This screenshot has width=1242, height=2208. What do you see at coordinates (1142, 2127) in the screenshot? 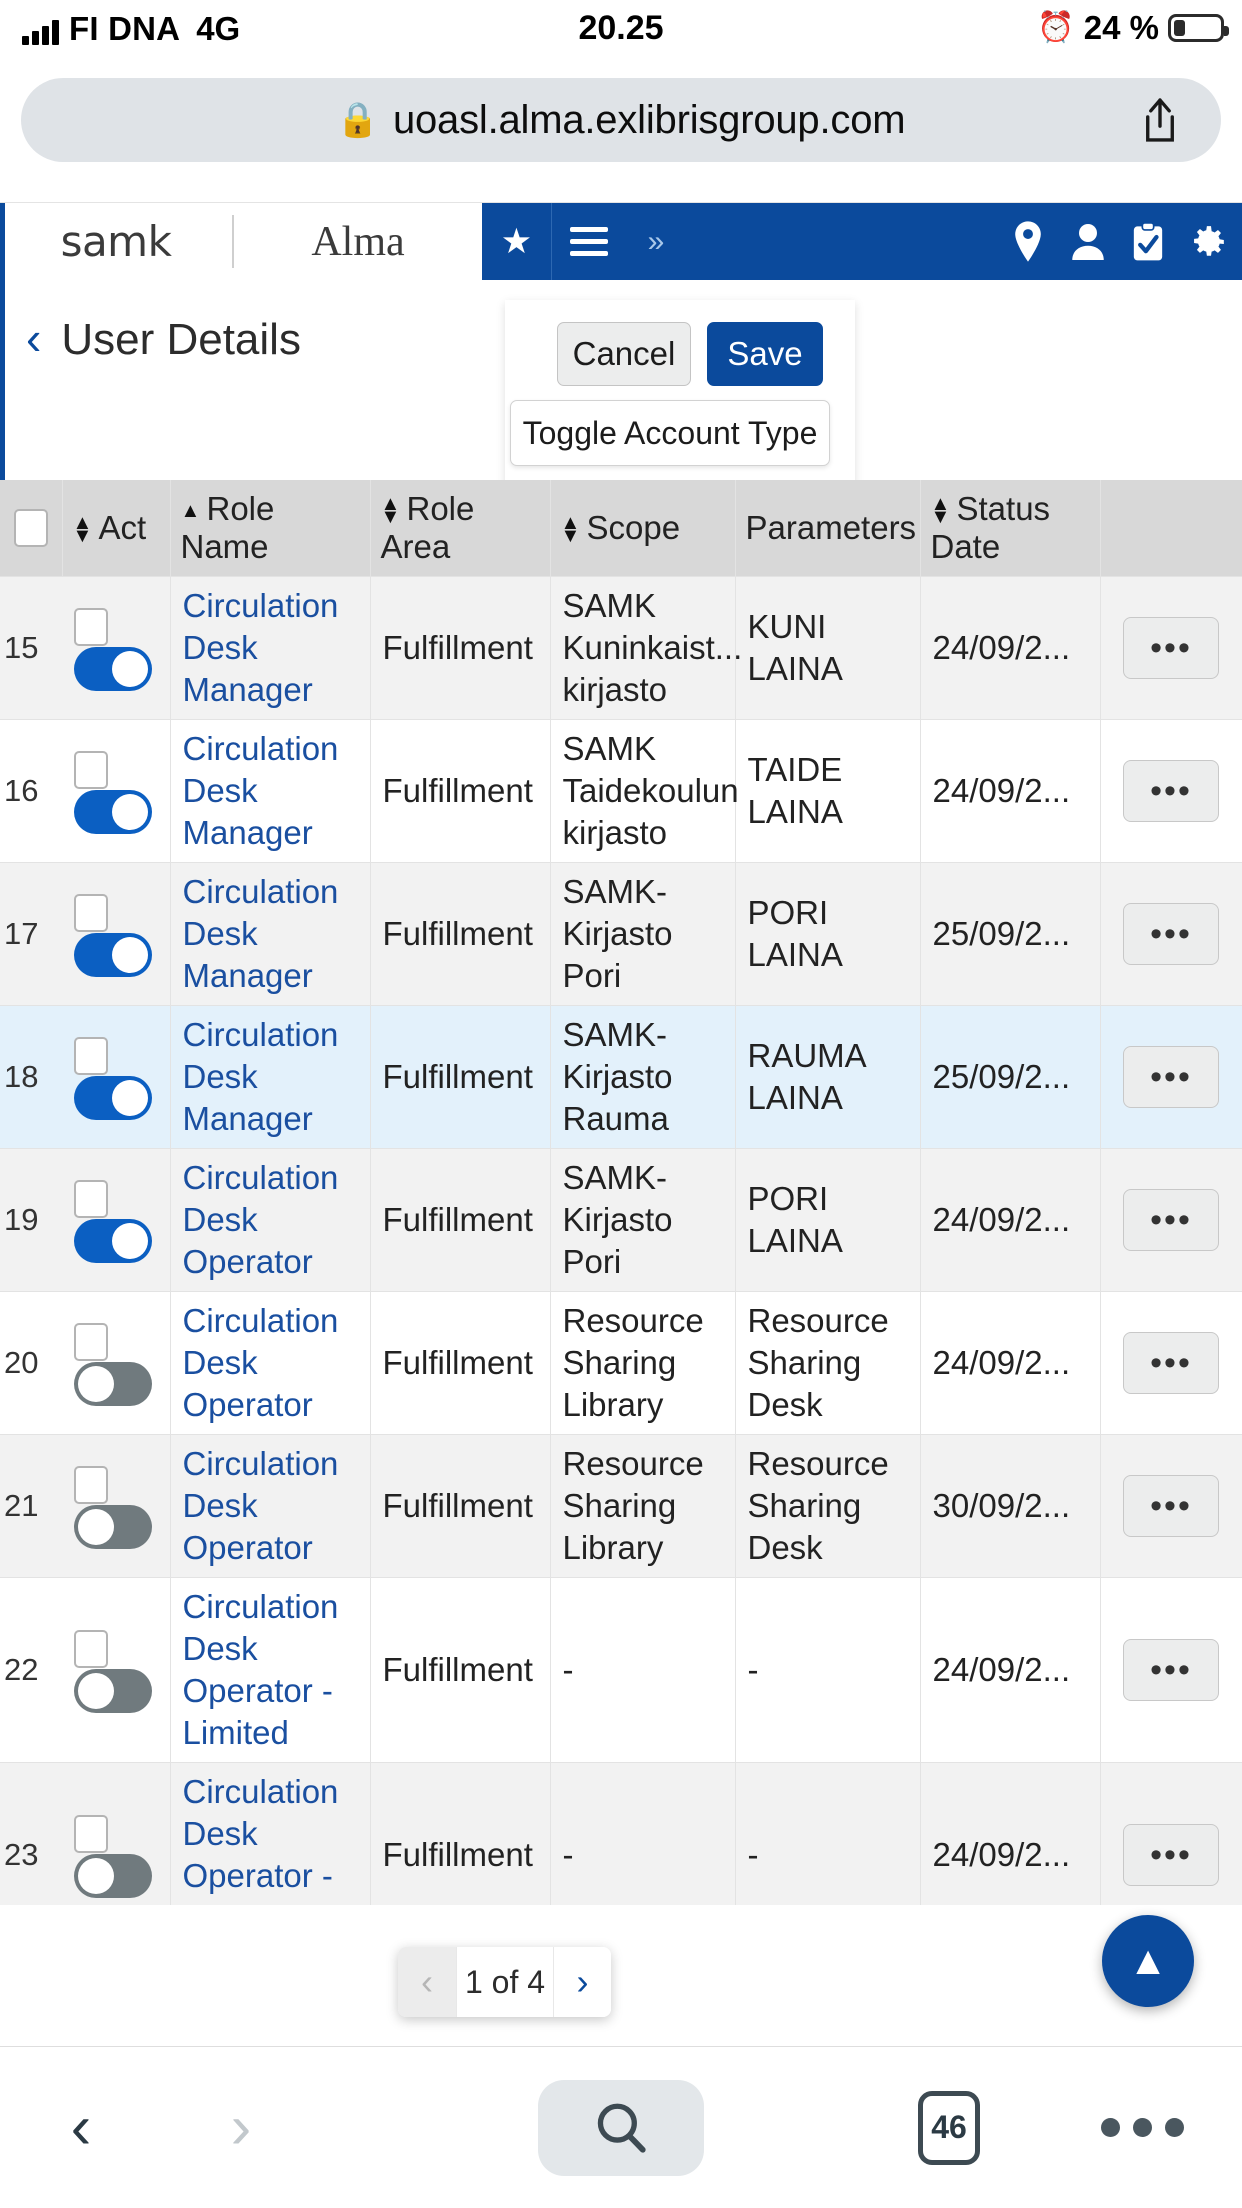
I see `browser-more-button` at bounding box center [1142, 2127].